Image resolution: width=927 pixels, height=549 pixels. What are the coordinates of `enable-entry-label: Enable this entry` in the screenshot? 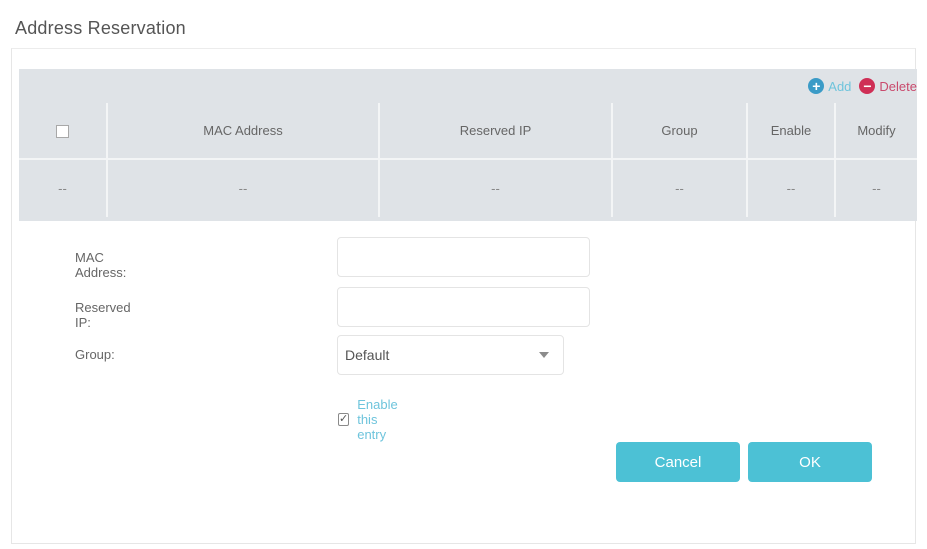 It's located at (377, 419).